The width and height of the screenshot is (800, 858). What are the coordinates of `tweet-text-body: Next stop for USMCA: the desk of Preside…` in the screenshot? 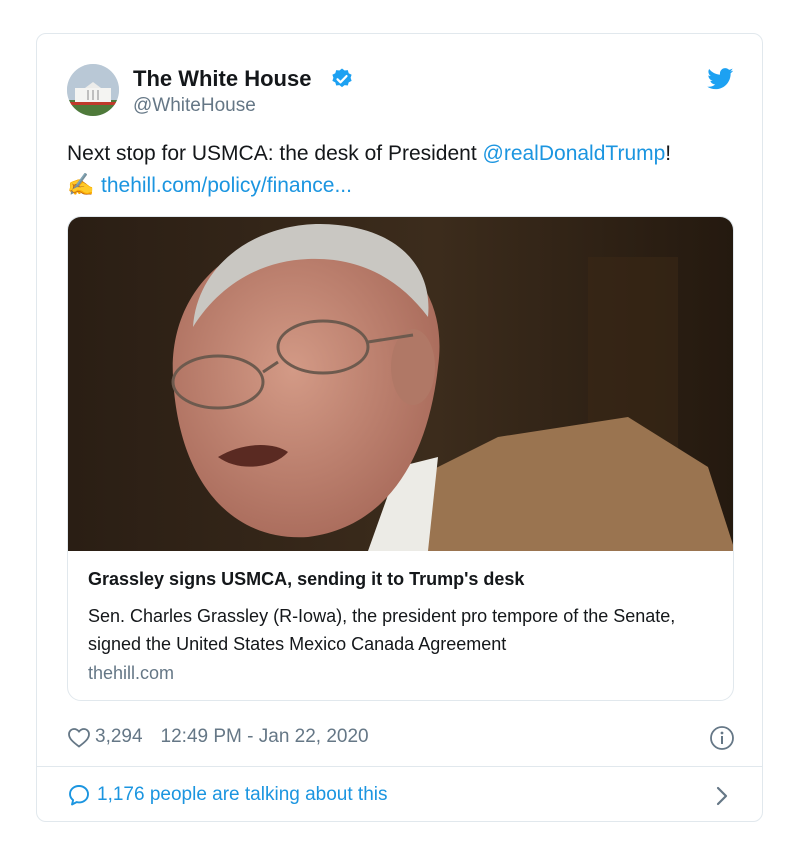 It's located at (275, 153).